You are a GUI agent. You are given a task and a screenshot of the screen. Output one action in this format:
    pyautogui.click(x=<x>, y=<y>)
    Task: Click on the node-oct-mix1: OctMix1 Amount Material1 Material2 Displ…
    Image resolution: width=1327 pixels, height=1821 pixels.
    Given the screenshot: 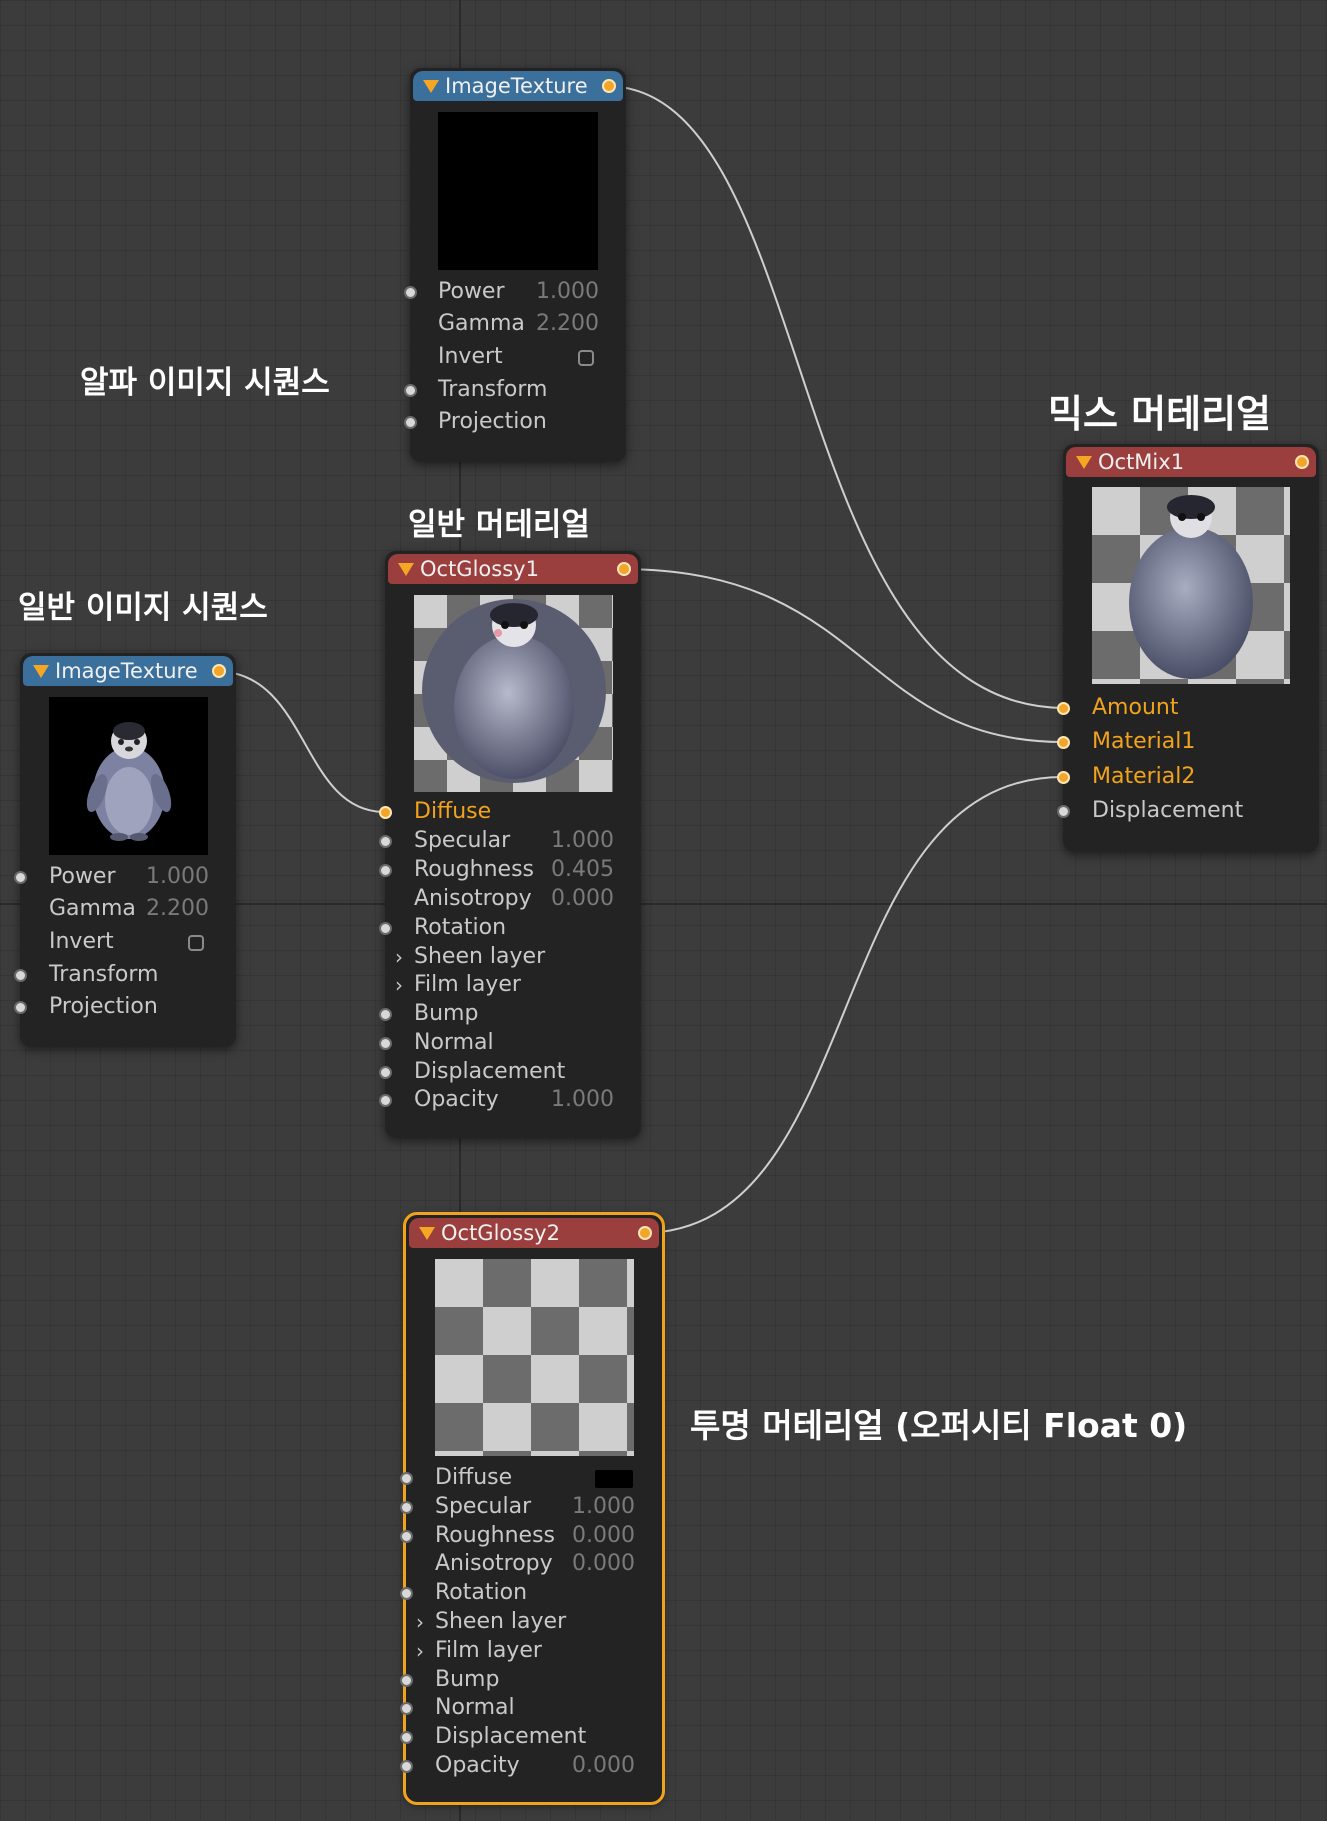 What is the action you would take?
    pyautogui.click(x=1188, y=648)
    